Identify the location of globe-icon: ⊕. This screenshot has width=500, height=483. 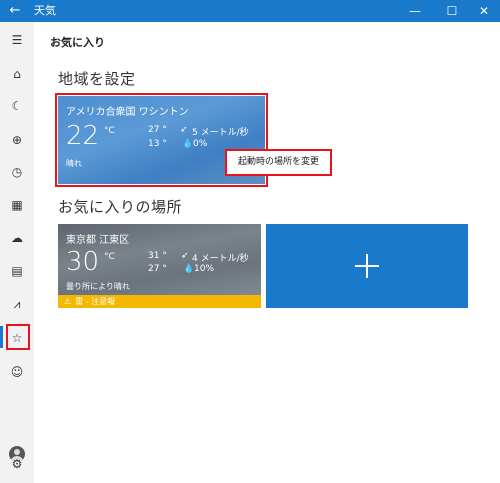
(17, 140).